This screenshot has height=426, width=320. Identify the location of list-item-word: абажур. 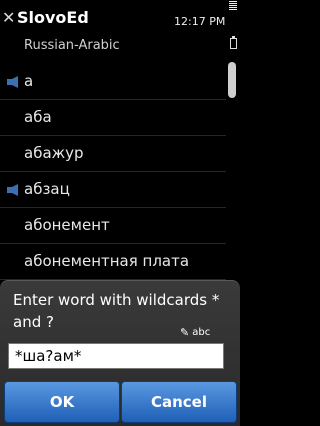
(54, 153).